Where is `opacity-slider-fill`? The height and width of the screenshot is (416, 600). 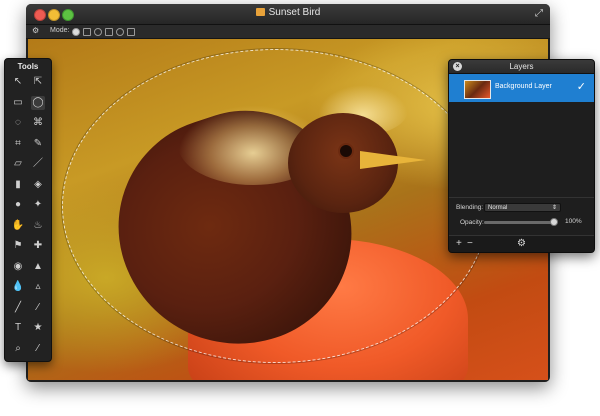
opacity-slider-fill is located at coordinates (519, 222).